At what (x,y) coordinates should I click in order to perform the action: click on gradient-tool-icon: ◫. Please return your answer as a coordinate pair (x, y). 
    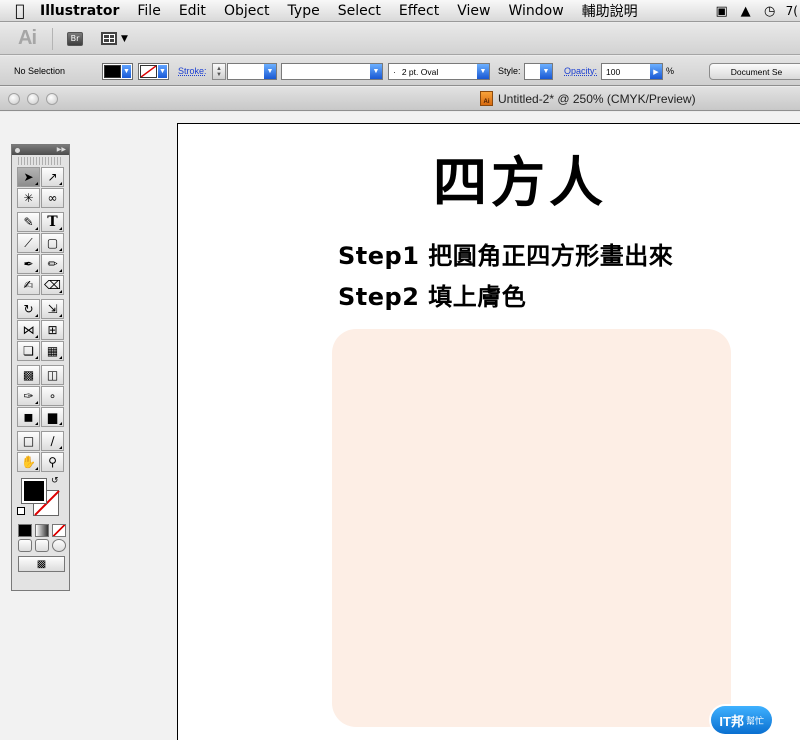
    Looking at the image, I should click on (52, 375).